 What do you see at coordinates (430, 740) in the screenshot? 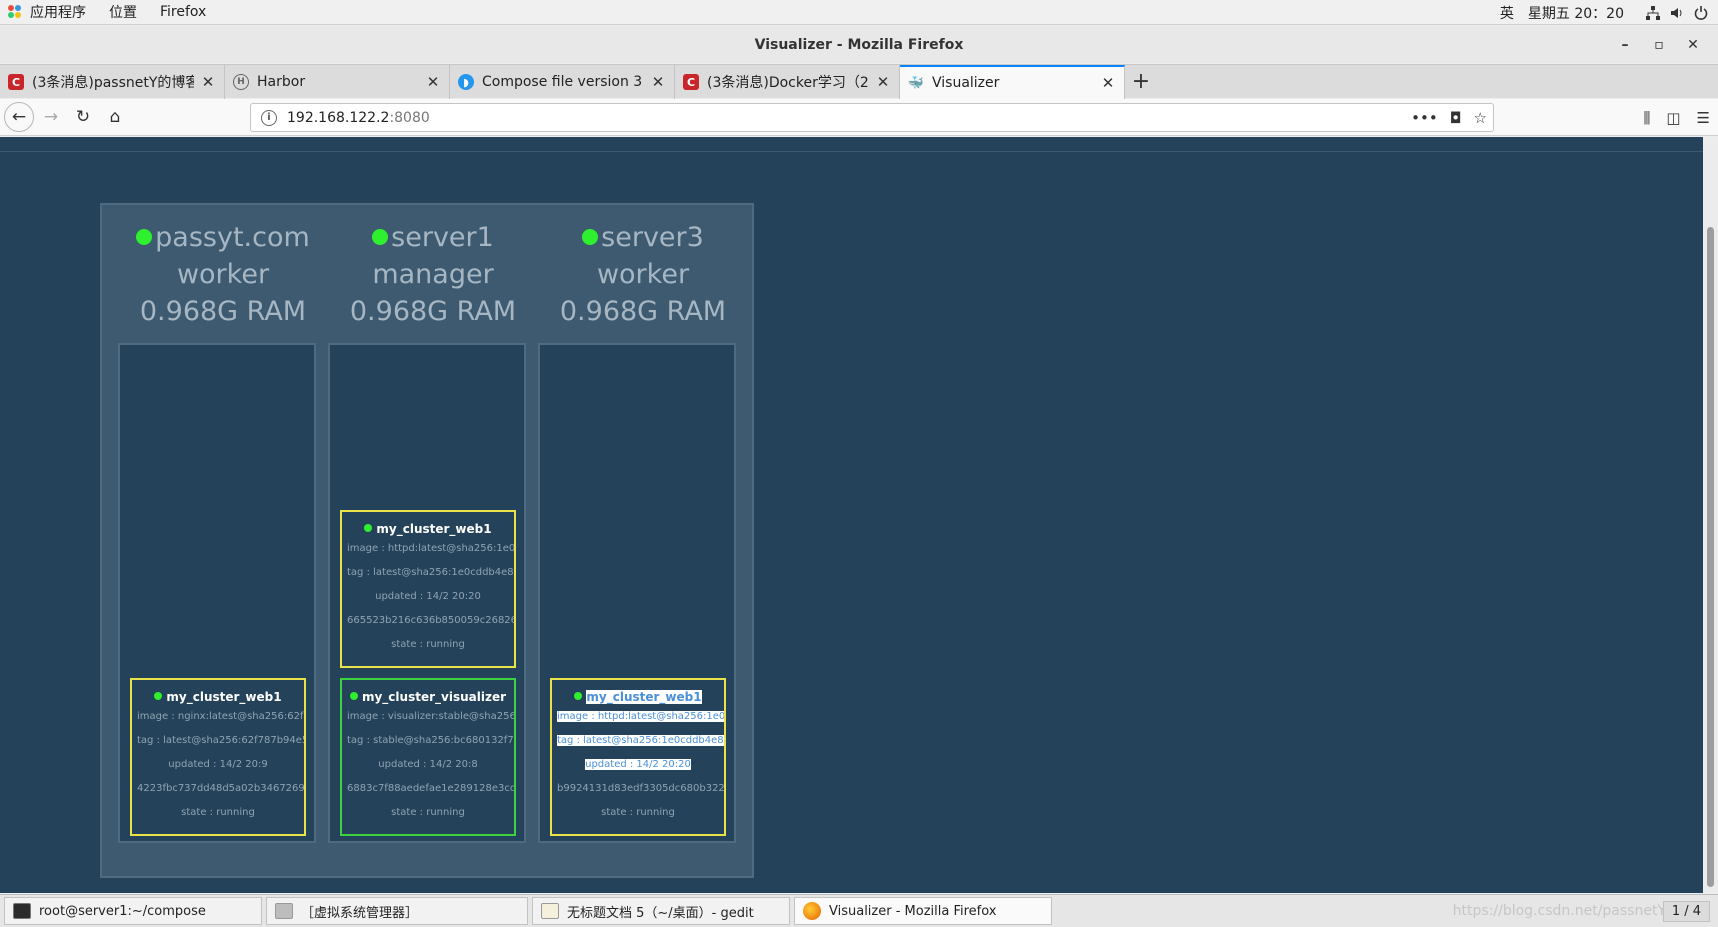
I see `task-tag: tag : stable@sha256:bc680132f772` at bounding box center [430, 740].